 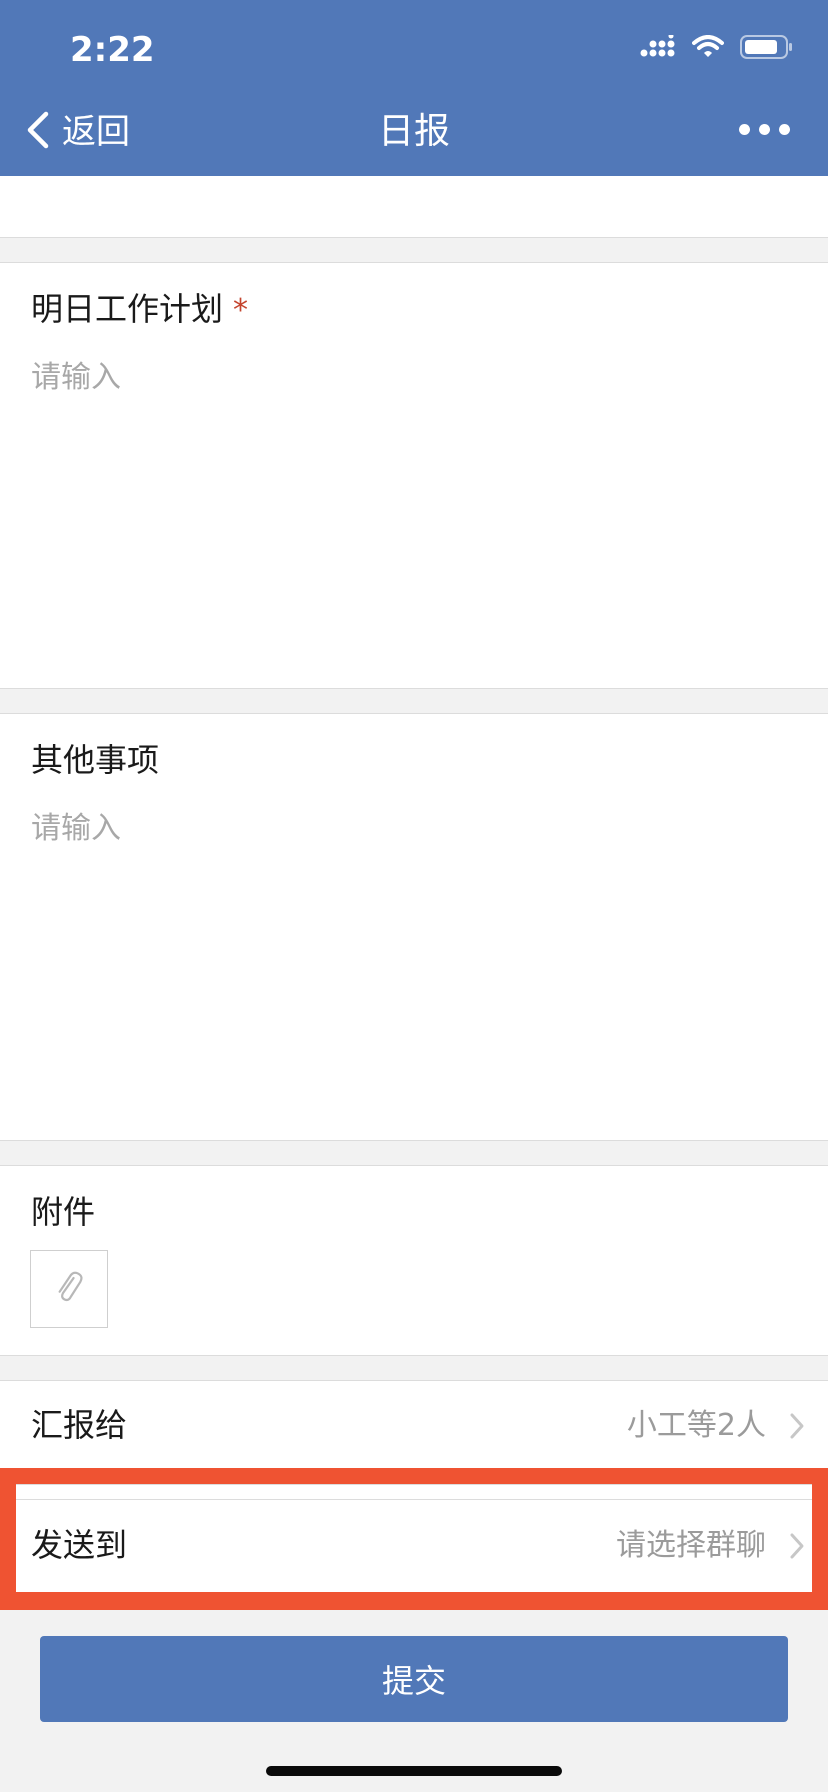 I want to click on previous-field-card, so click(x=414, y=207).